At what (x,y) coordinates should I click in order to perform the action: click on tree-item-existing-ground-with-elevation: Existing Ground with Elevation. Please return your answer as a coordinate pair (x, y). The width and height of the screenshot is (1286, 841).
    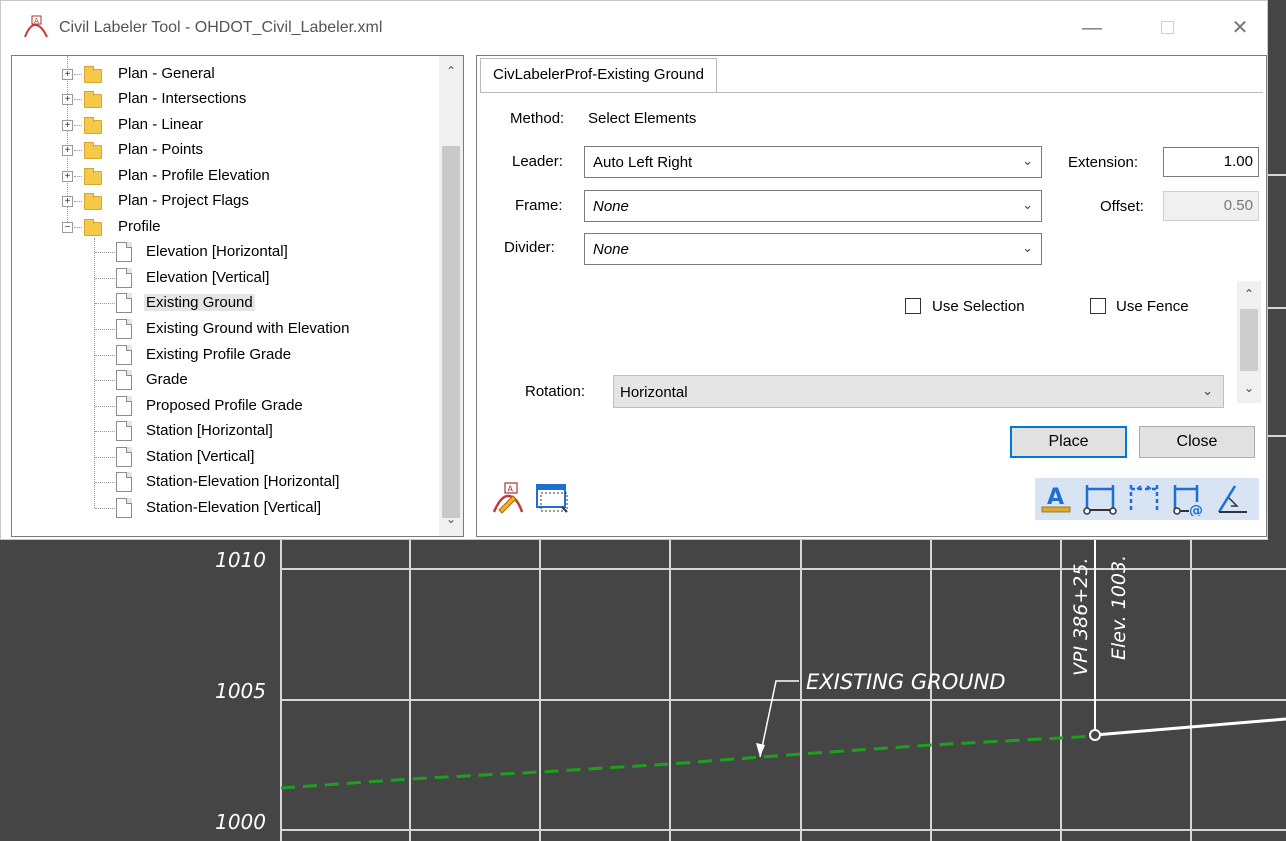
    Looking at the image, I should click on (222, 329).